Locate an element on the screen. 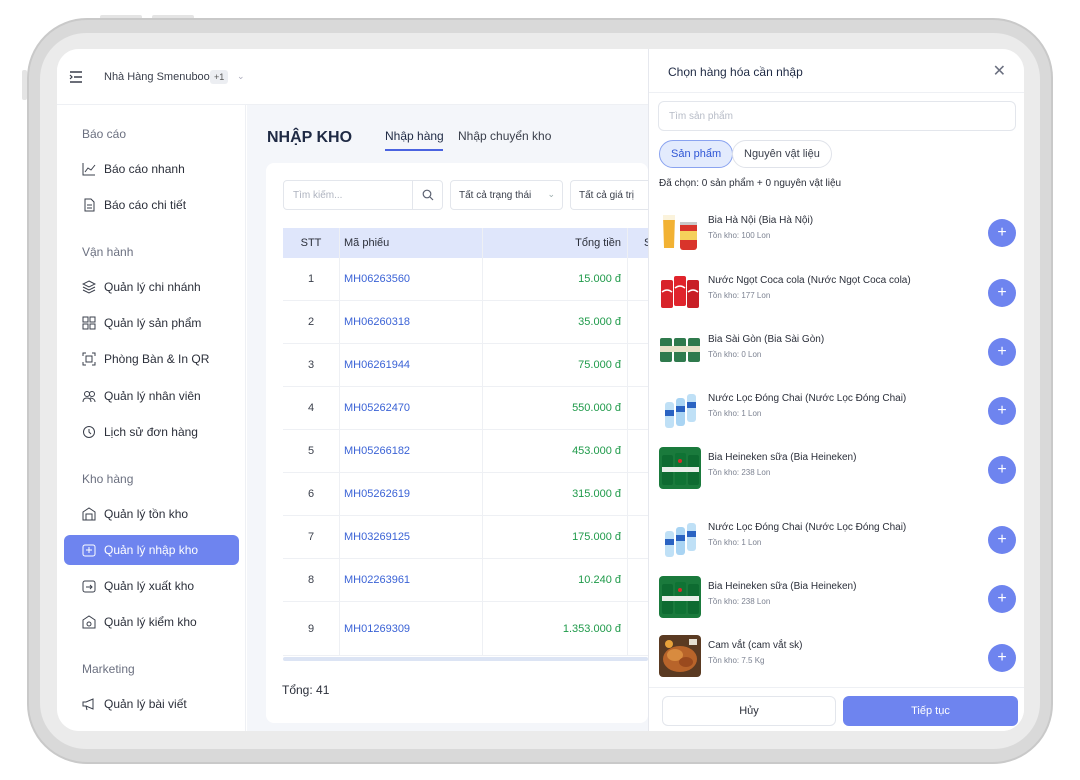 The height and width of the screenshot is (780, 1080). sidebar-item-label: Phòng Bàn & In QR is located at coordinates (157, 359).